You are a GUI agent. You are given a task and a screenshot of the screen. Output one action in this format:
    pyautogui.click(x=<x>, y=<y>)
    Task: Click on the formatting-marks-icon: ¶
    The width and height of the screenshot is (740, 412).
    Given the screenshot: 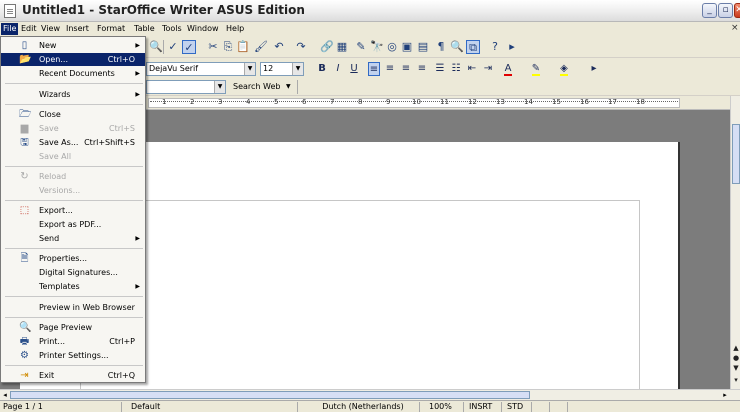 What is the action you would take?
    pyautogui.click(x=441, y=47)
    